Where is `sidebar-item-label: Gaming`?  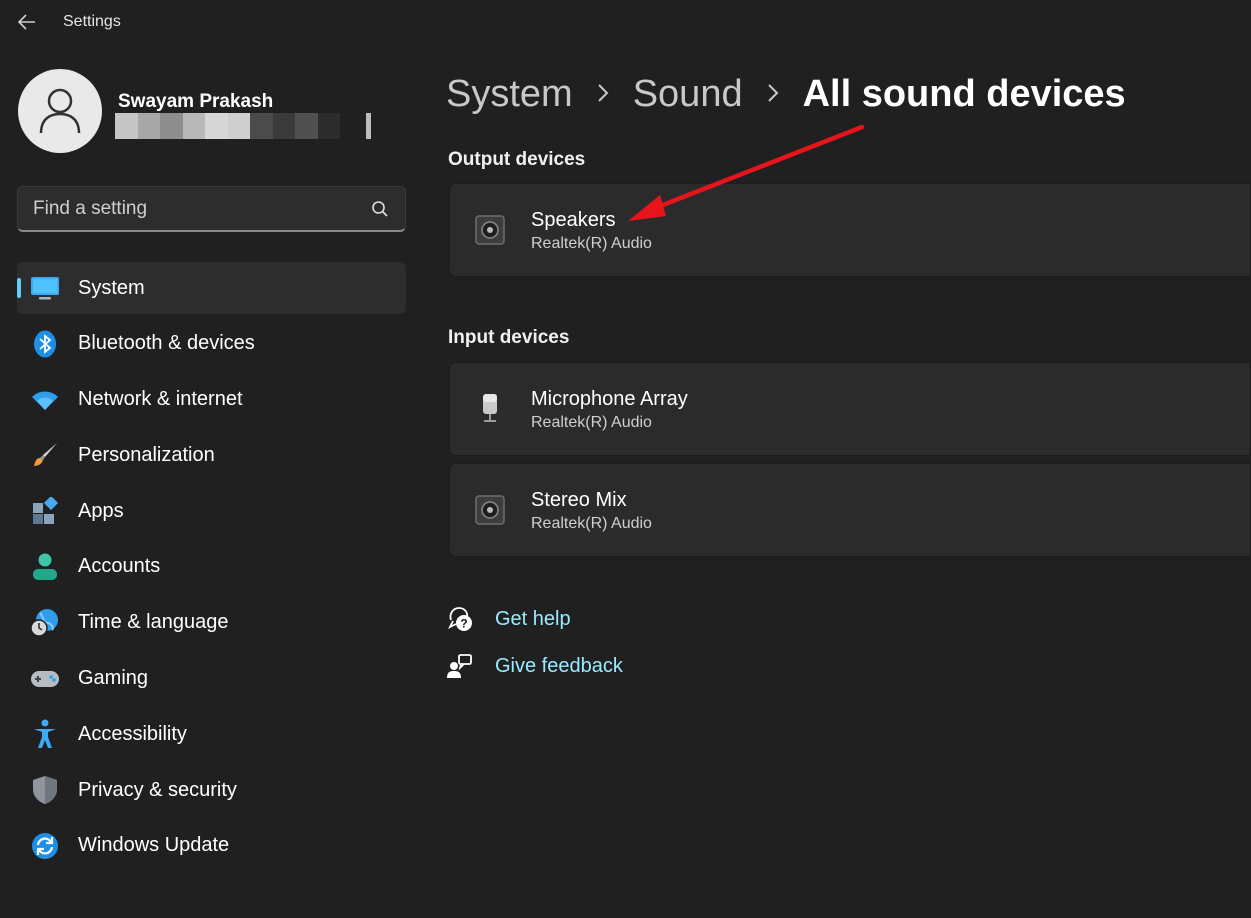 sidebar-item-label: Gaming is located at coordinates (113, 678).